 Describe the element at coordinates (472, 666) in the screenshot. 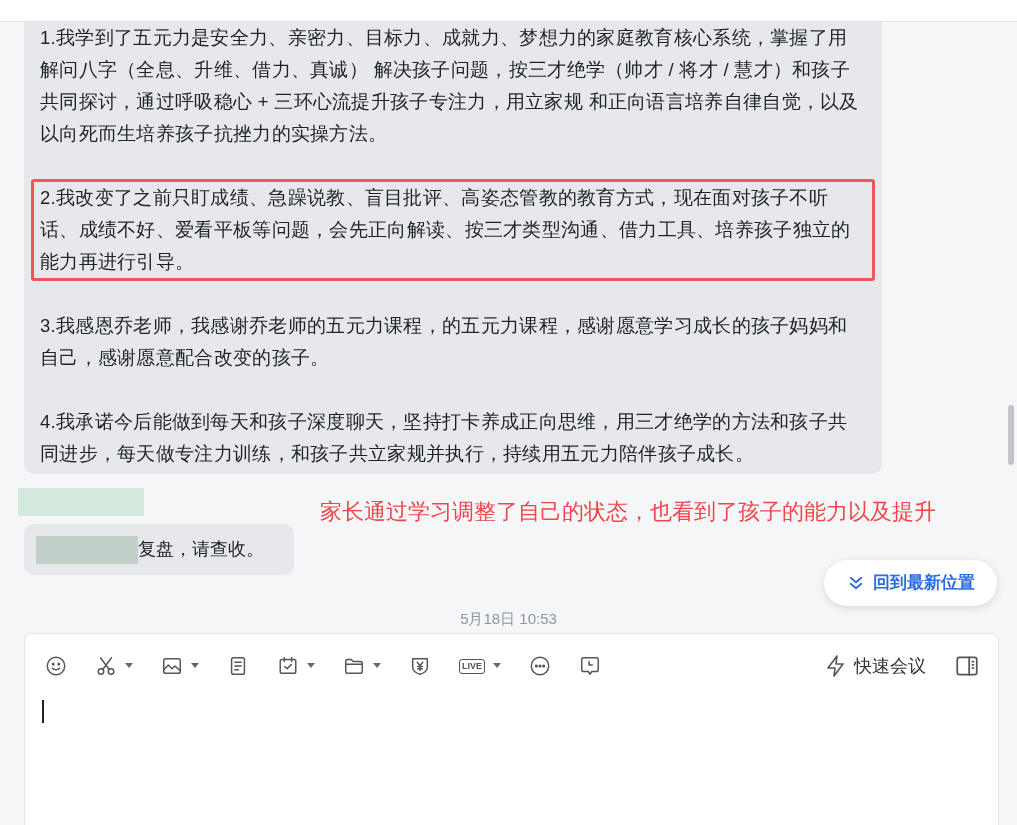

I see `live-icon: LIVE` at that location.